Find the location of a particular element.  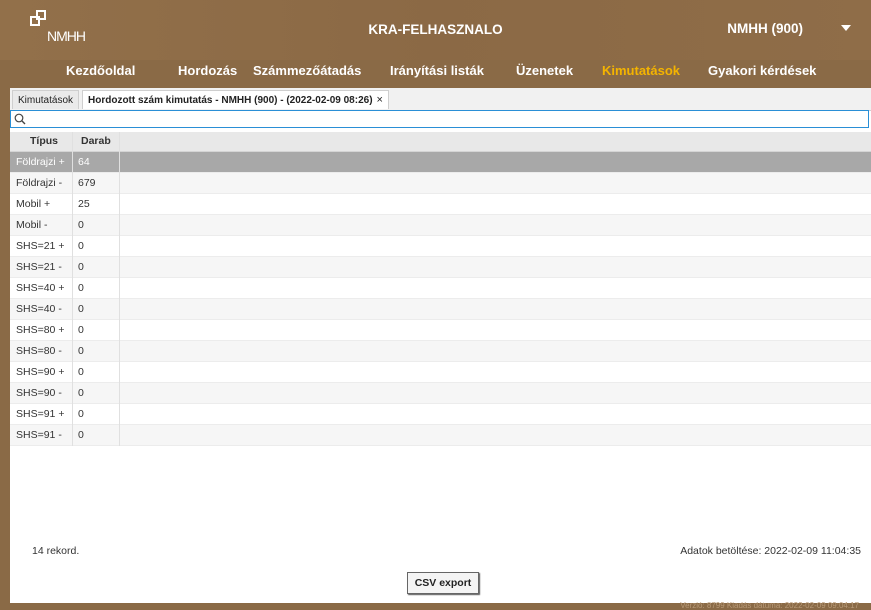

table-row: SHS=21 - 0 is located at coordinates (440, 267).